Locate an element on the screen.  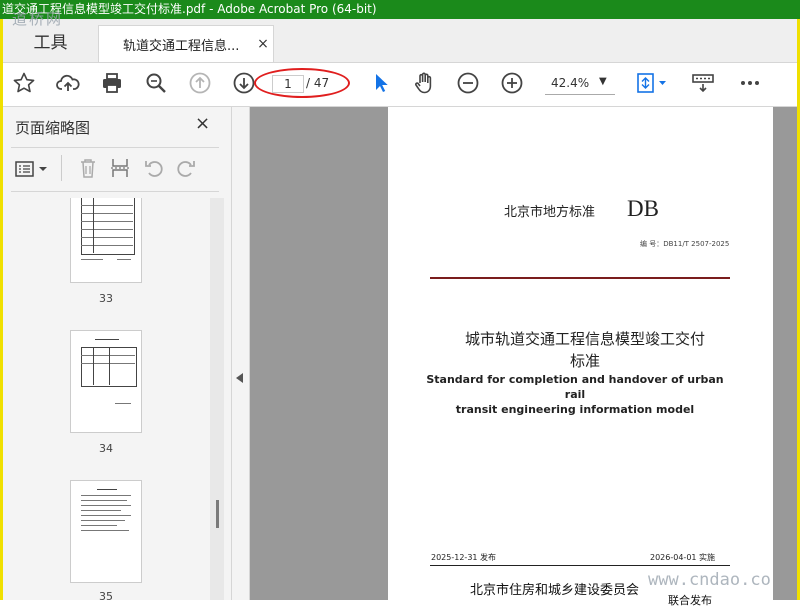
search-icon is located at coordinates (156, 83).